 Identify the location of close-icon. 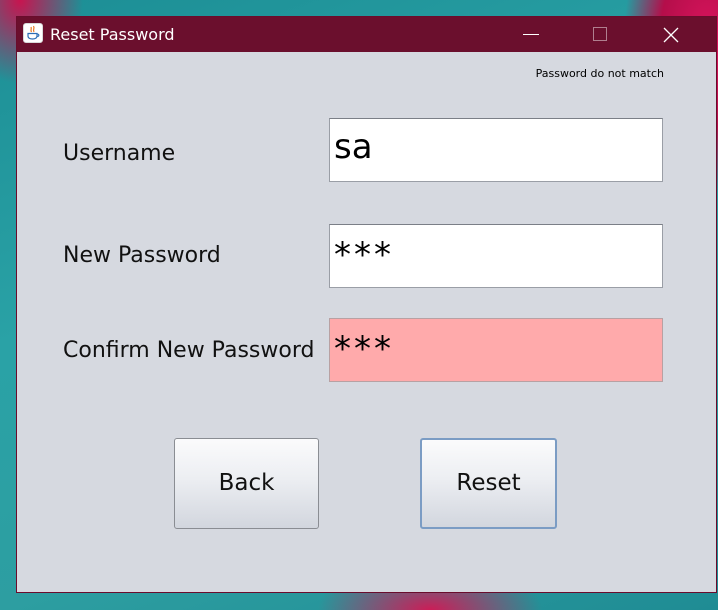
(671, 35).